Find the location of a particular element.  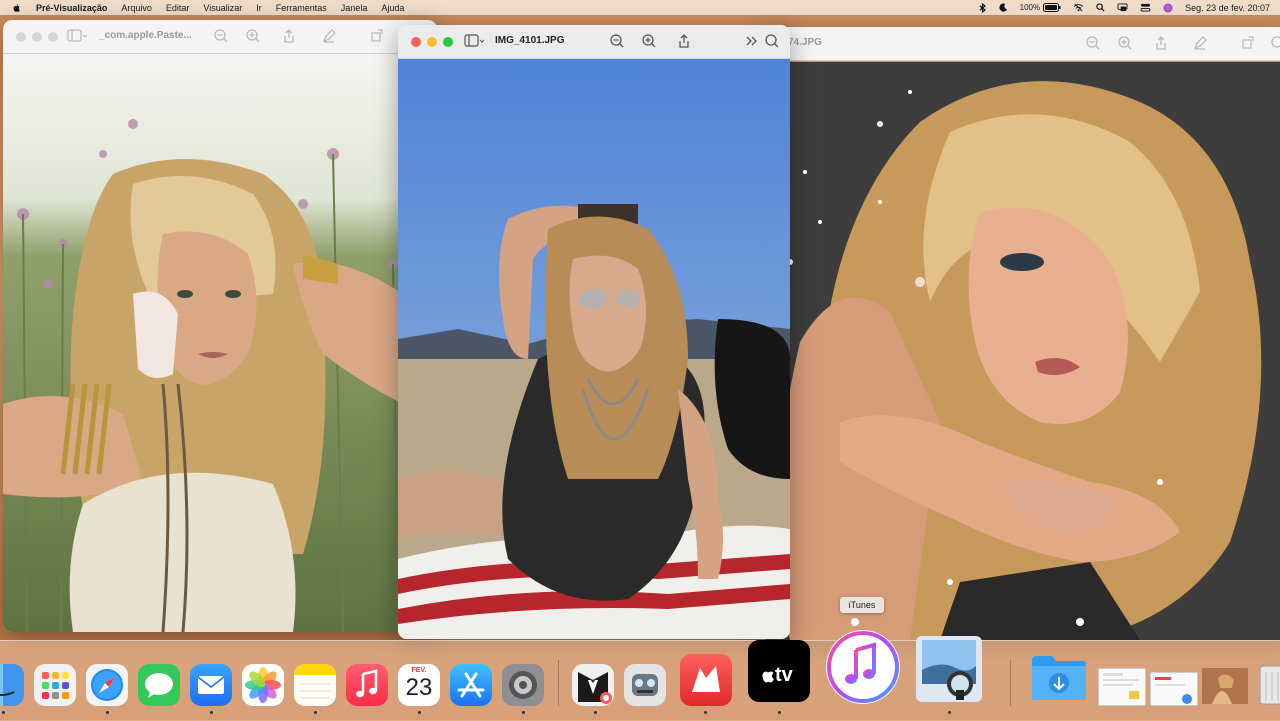

wifi-off-icon is located at coordinates (1078, 7).